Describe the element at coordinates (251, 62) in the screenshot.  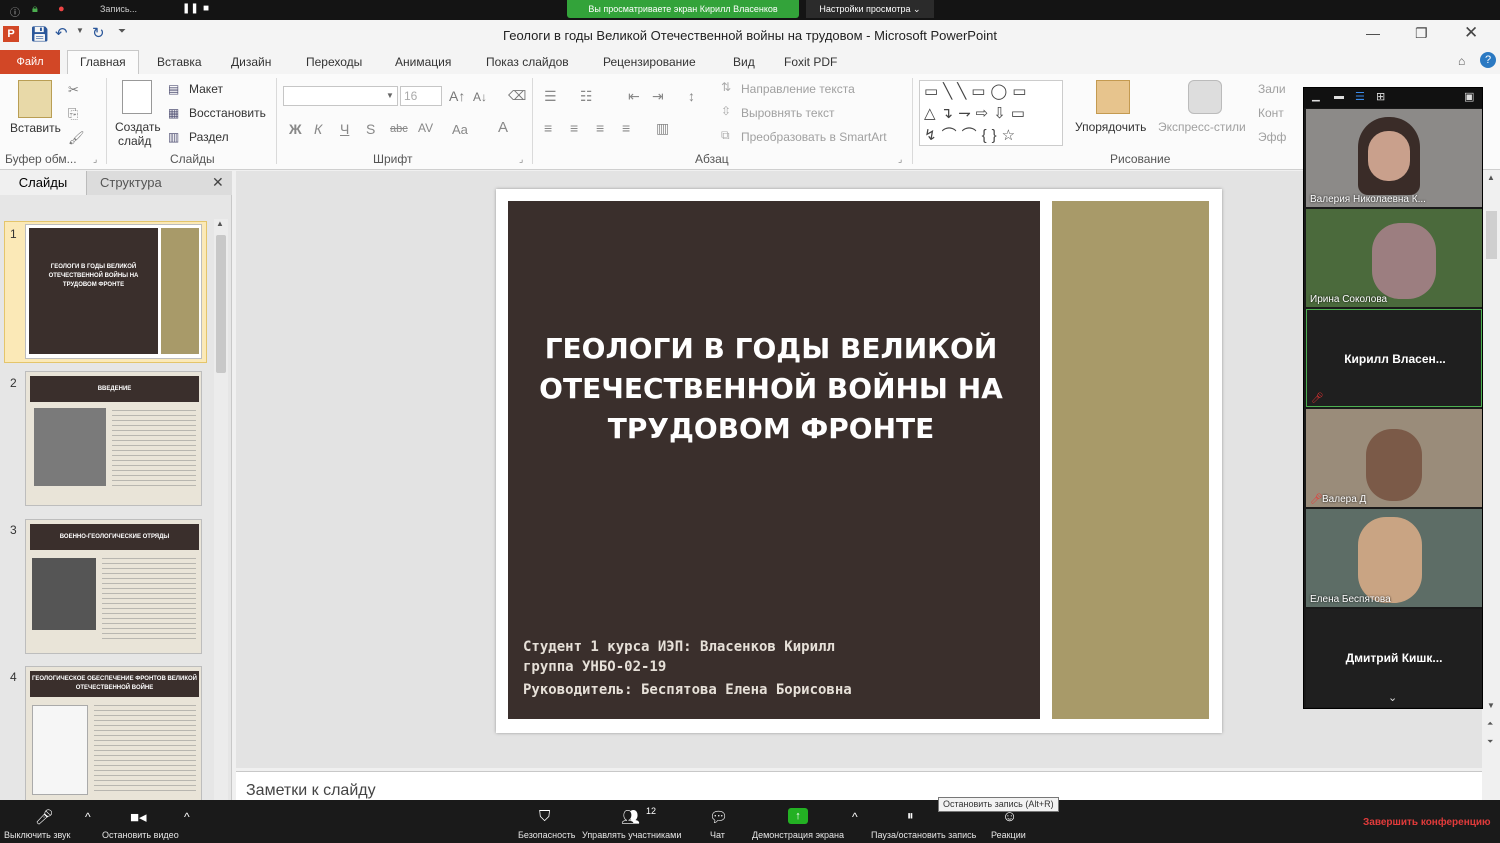
I see `tab-design: Дизайн` at that location.